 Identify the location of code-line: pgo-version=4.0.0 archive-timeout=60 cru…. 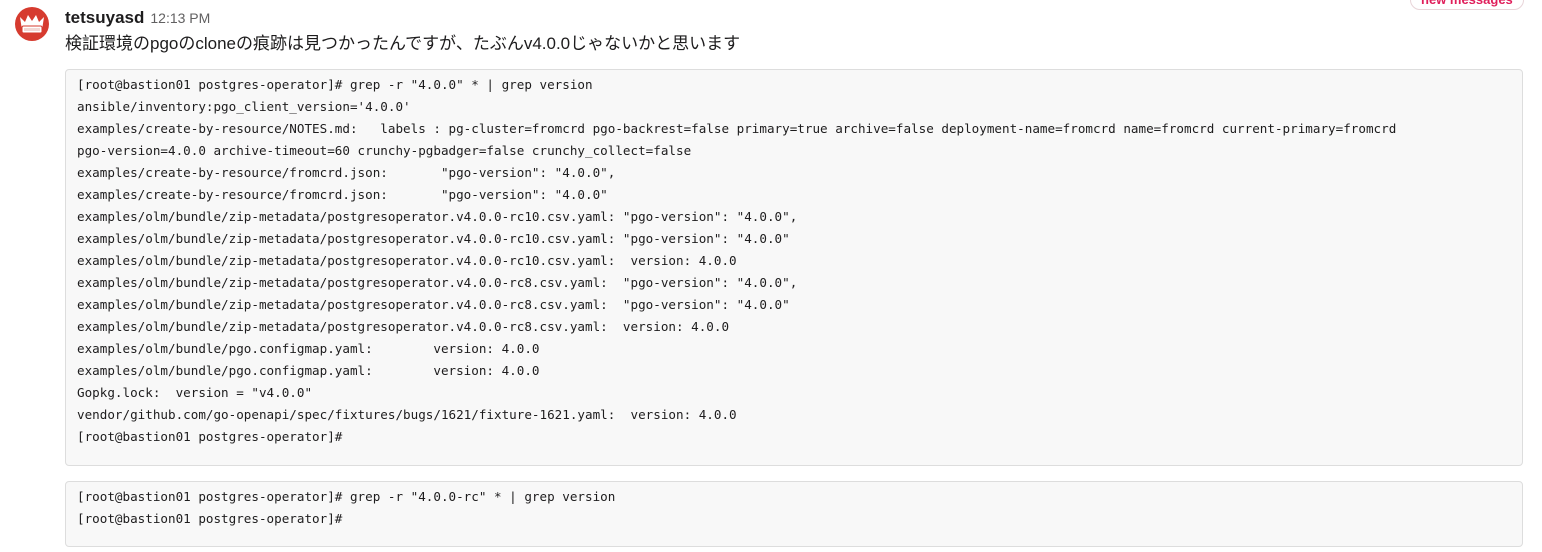
(384, 150).